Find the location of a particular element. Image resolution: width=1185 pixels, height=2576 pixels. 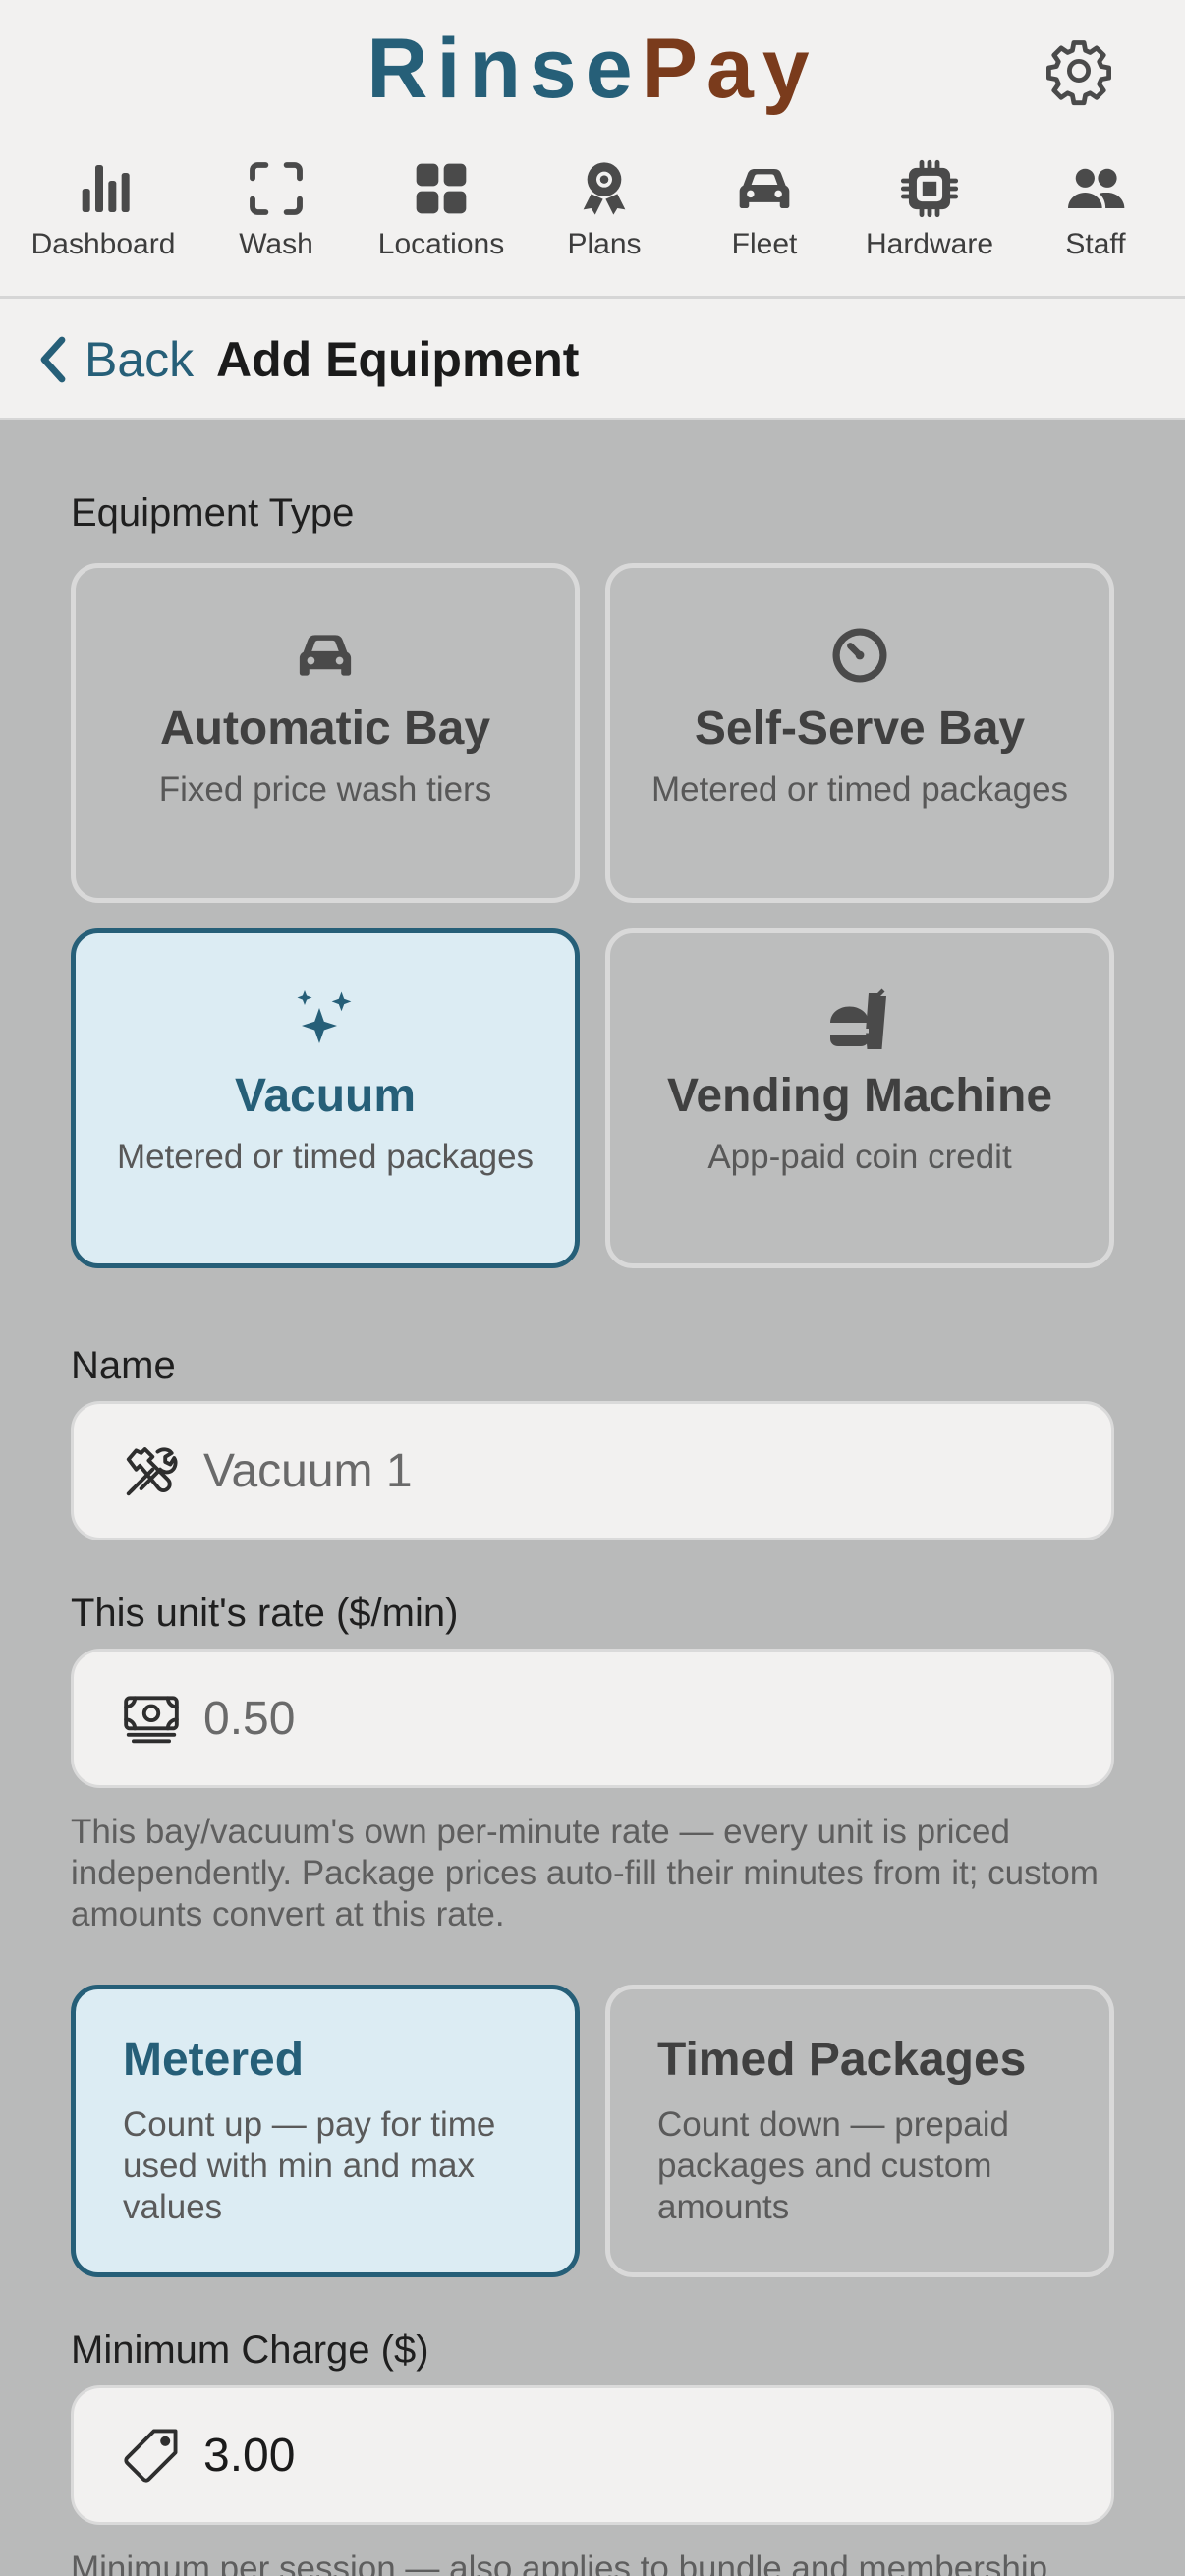

min-charge-field is located at coordinates (592, 2455).